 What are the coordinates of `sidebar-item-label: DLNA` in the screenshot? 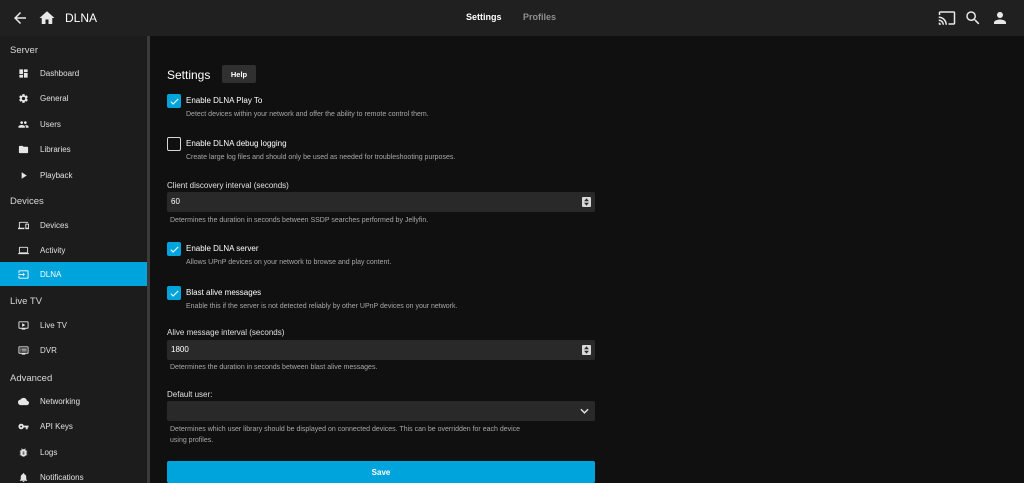 It's located at (51, 274).